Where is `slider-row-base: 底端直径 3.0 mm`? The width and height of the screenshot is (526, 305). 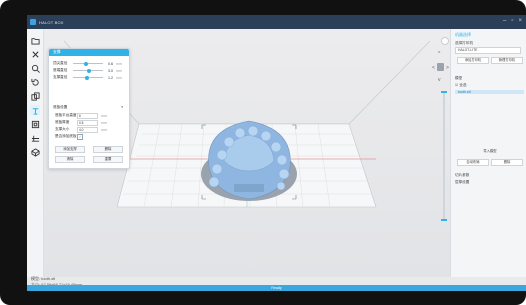
slider-row-base: 底端直径 3.0 mm is located at coordinates (90, 70).